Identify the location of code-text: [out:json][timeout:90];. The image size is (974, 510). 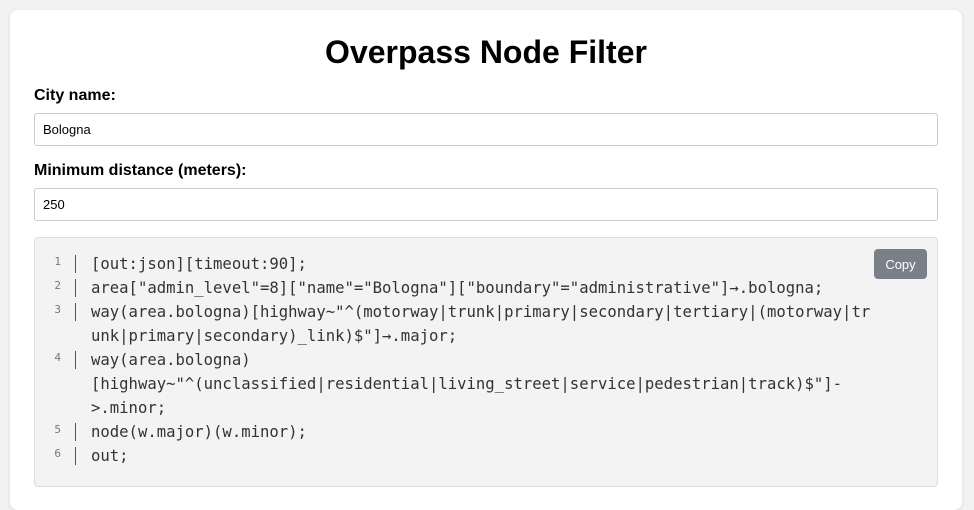
(199, 264).